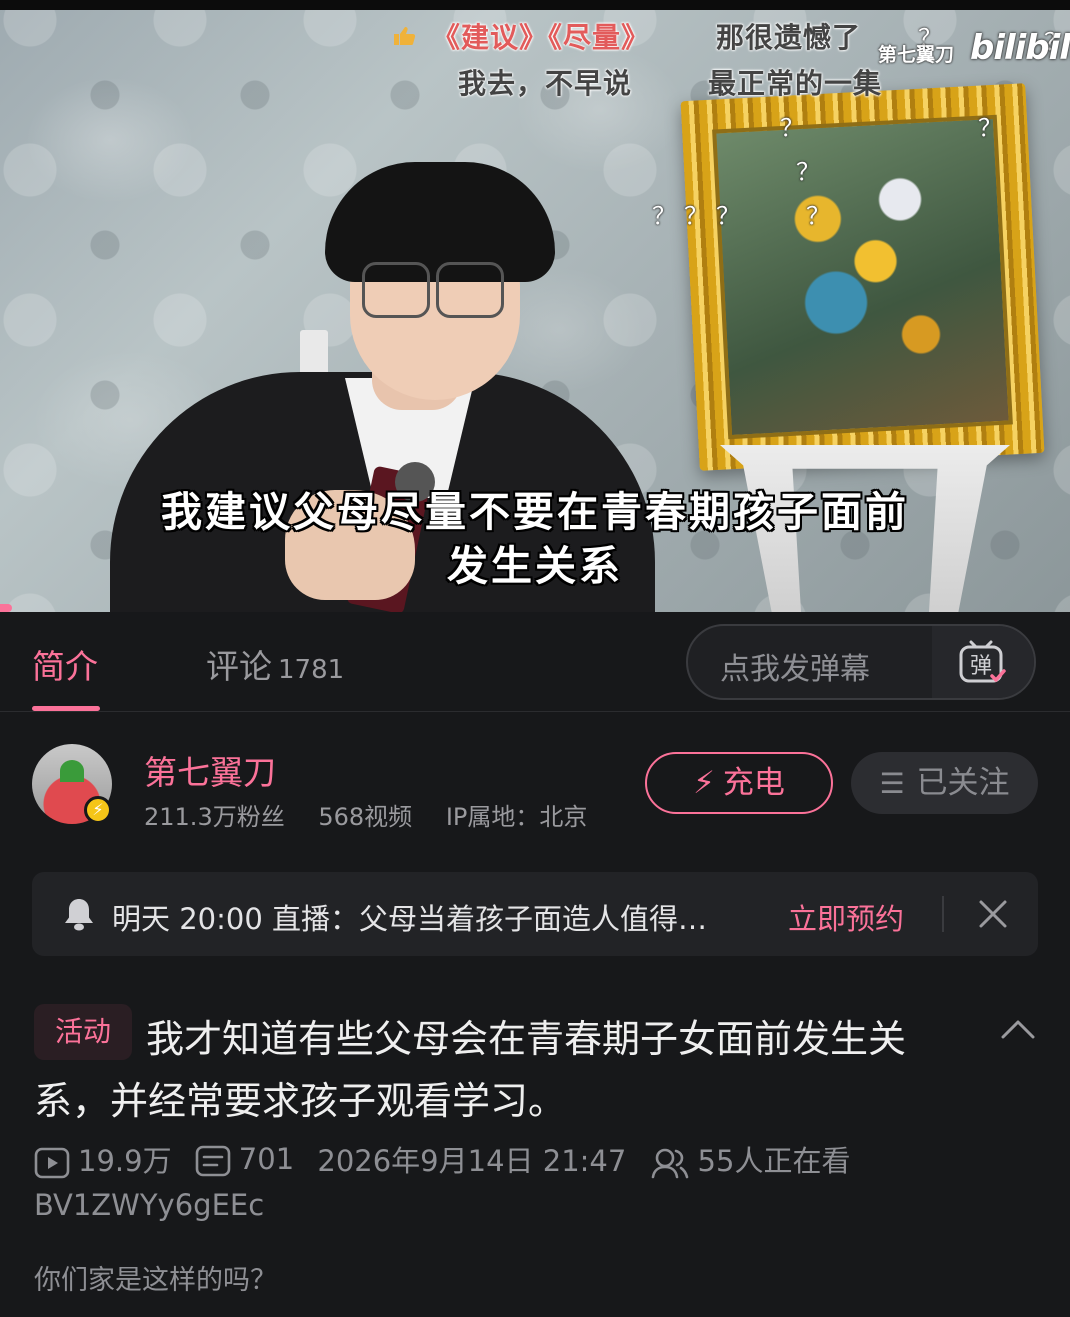  What do you see at coordinates (365, 817) in the screenshot?
I see `video-count: 568视频` at bounding box center [365, 817].